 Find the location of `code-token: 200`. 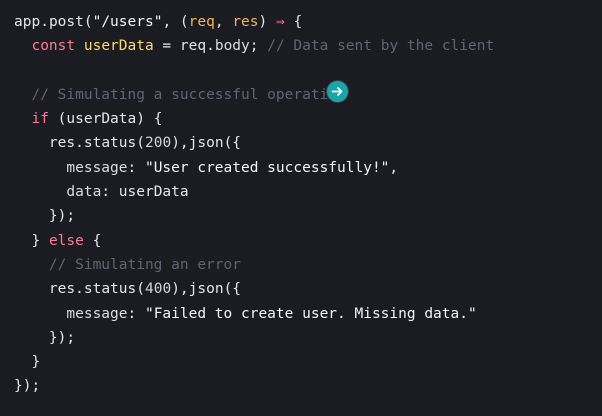

code-token: 200 is located at coordinates (158, 143).